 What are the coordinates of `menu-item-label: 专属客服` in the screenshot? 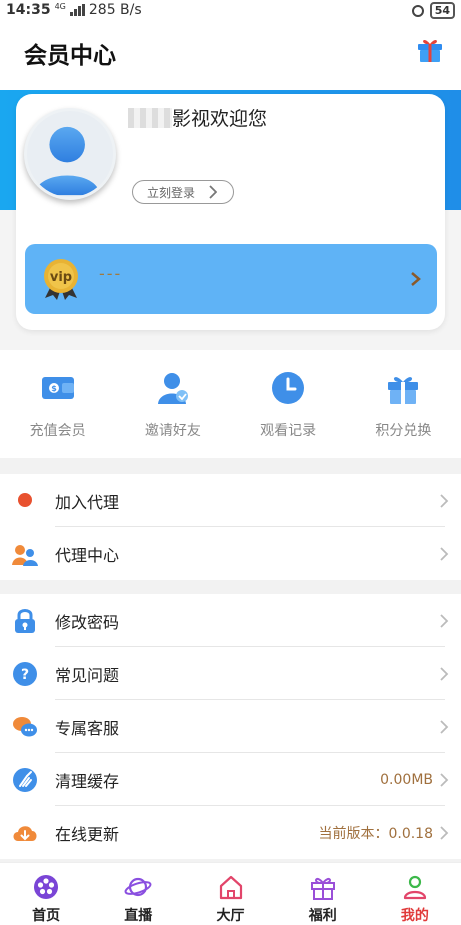 It's located at (87, 728).